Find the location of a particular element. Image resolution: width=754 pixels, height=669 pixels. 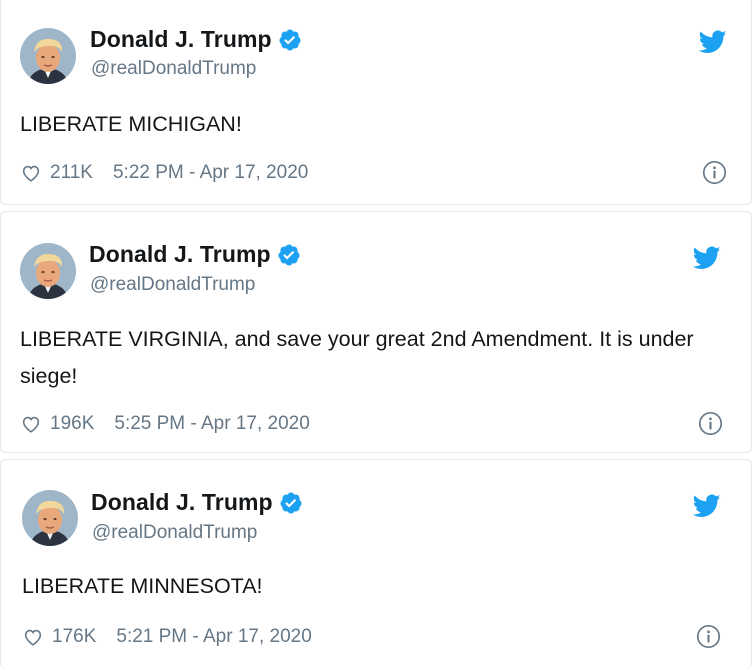

tweet-footer: 176K 5:21 PM - Apr 17, 2020 is located at coordinates (371, 636).